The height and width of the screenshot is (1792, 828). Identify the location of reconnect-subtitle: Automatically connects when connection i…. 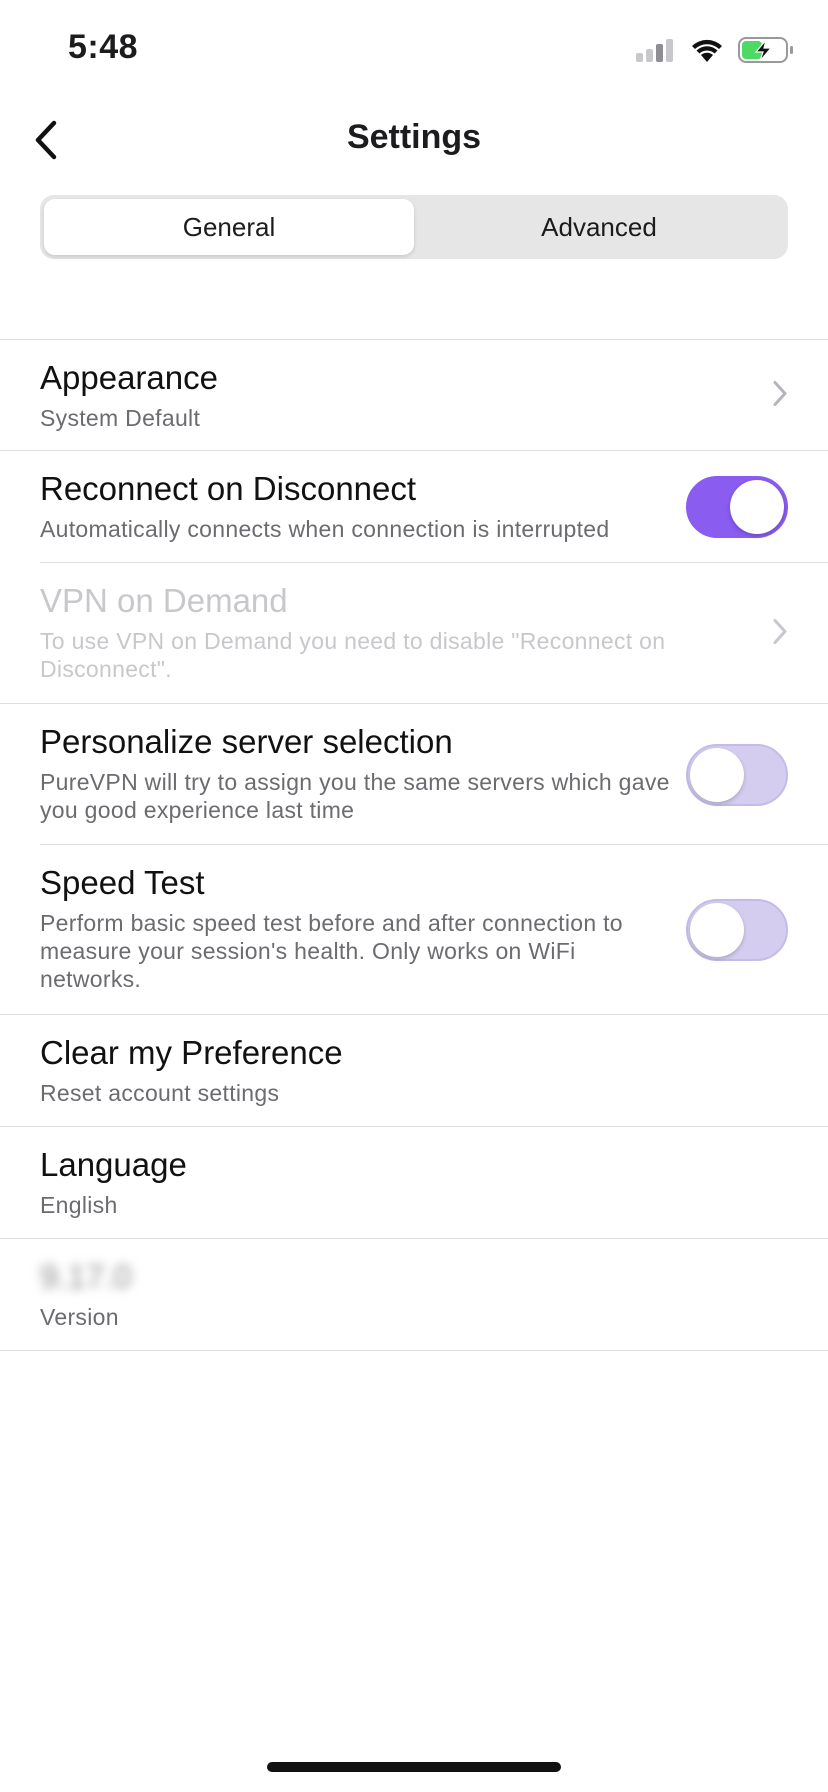
(325, 529).